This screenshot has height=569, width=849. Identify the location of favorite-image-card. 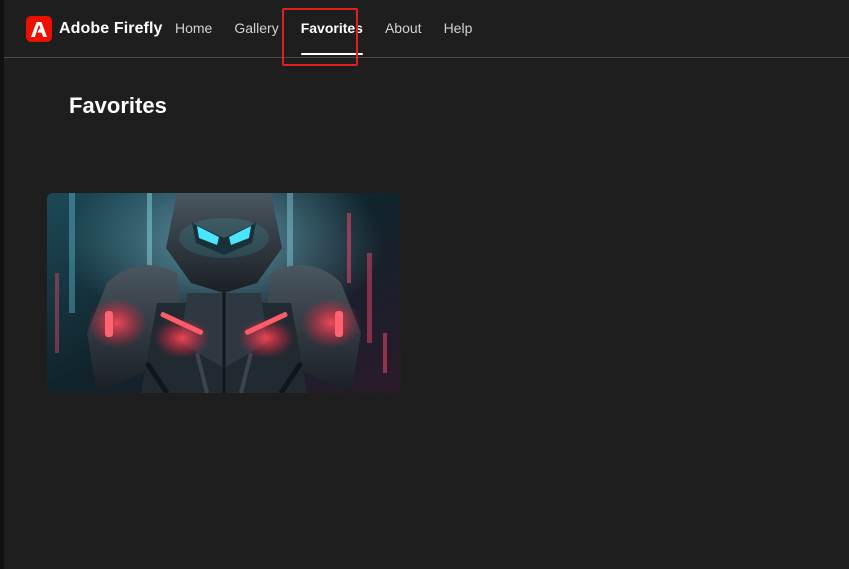
(224, 293).